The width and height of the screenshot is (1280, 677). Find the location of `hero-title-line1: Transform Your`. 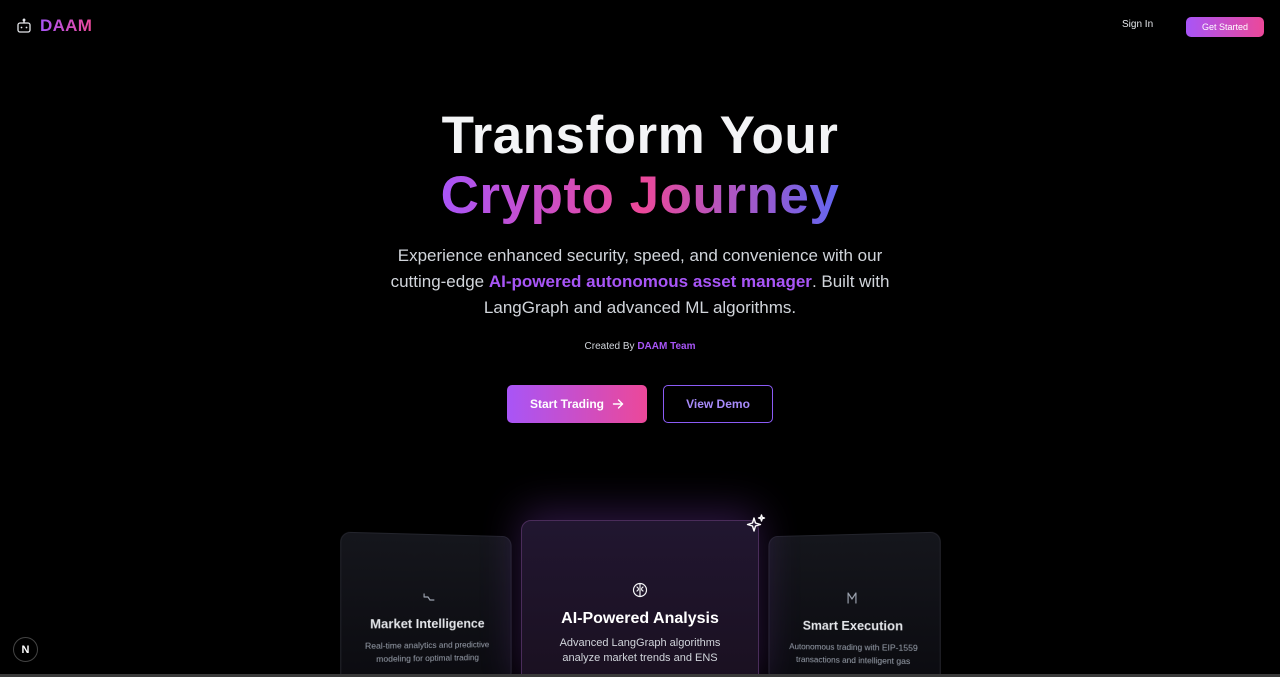

hero-title-line1: Transform Your is located at coordinates (640, 136).